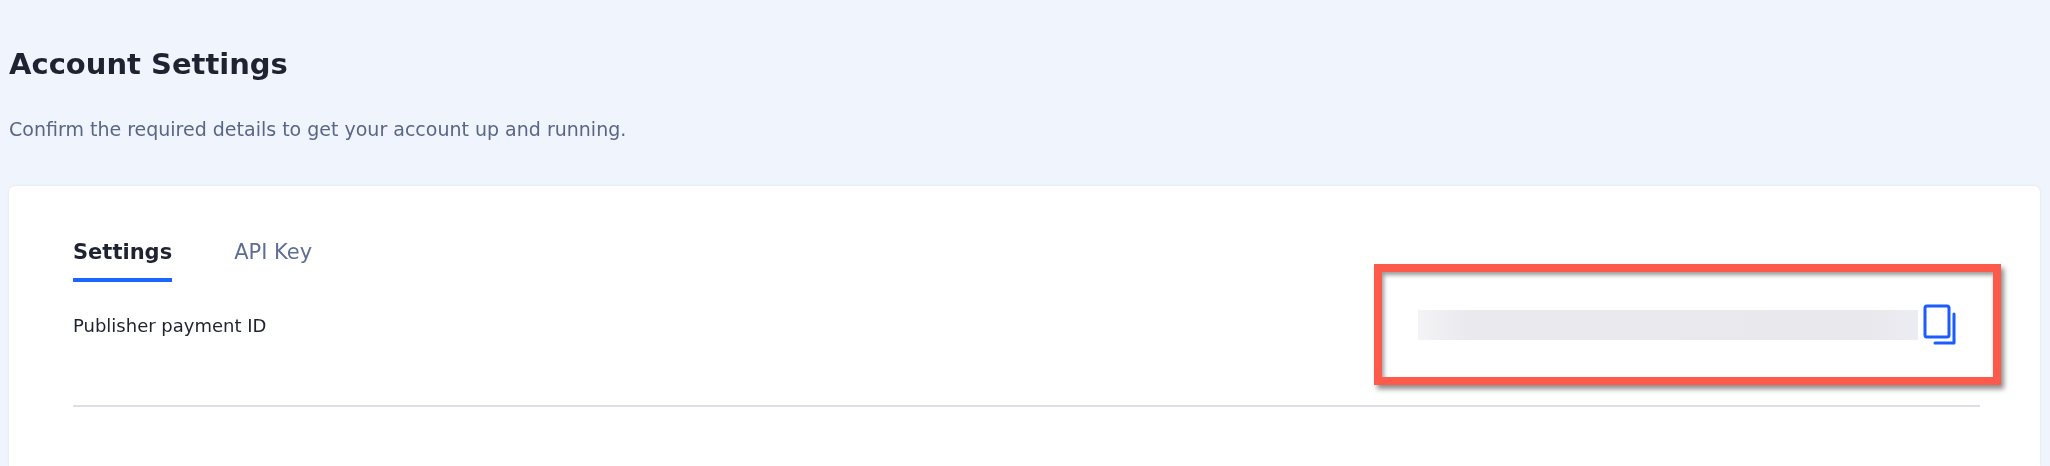 This screenshot has height=466, width=2050. Describe the element at coordinates (318, 129) in the screenshot. I see `page-subtitle: Confirm the required details to get your account up and running.` at that location.